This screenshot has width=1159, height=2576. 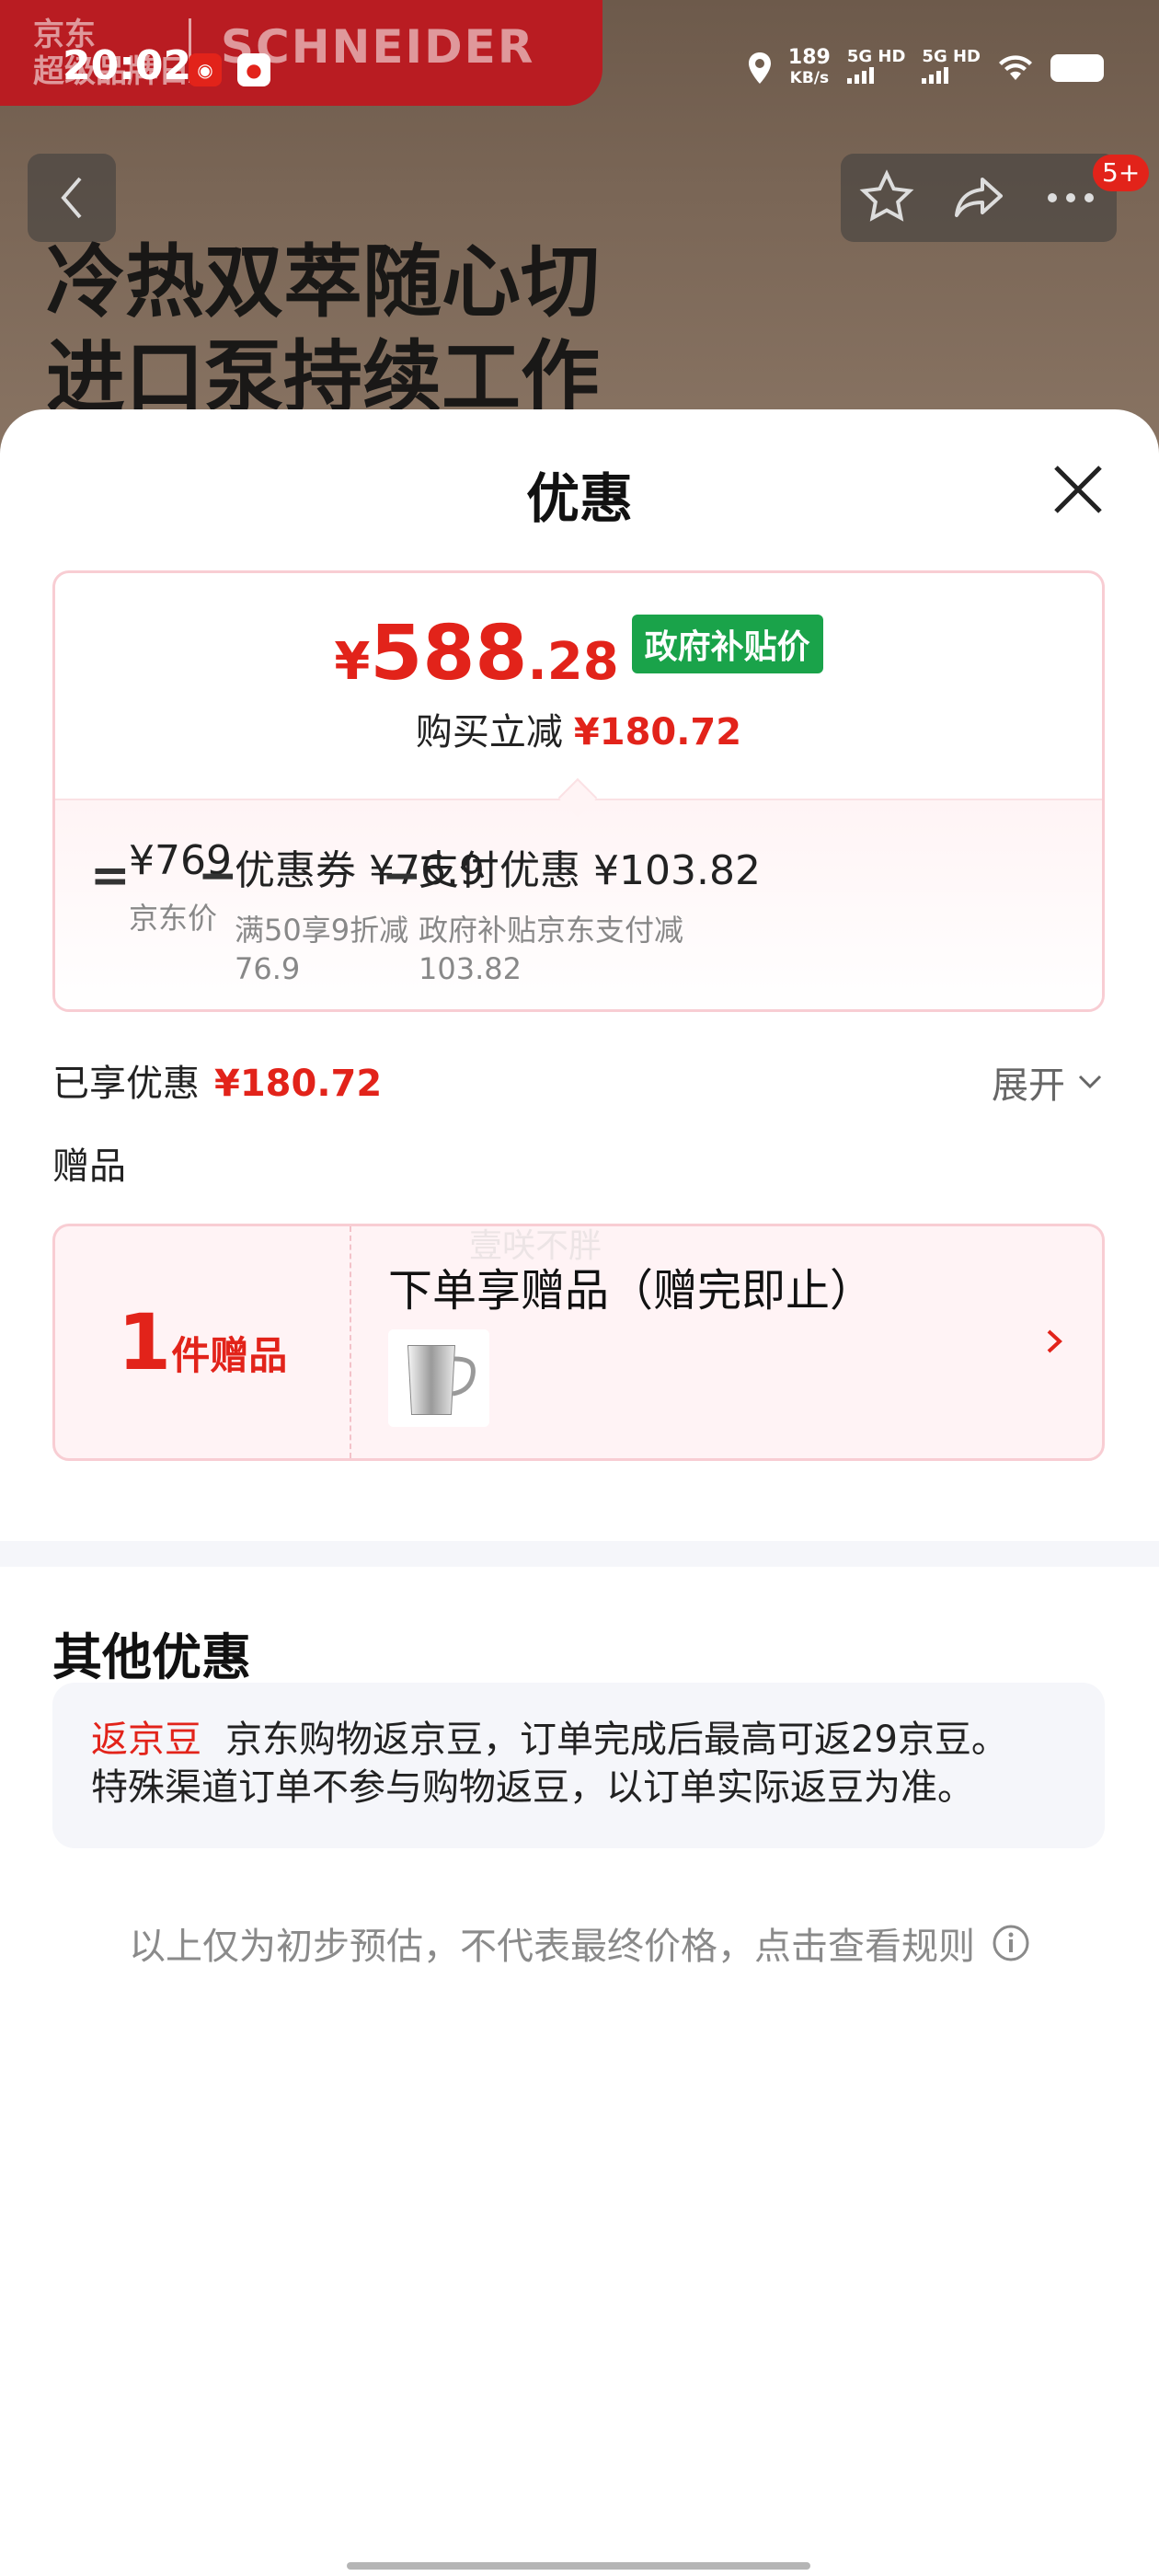 I want to click on other-discounts-title: 其他优惠, so click(x=151, y=1657).